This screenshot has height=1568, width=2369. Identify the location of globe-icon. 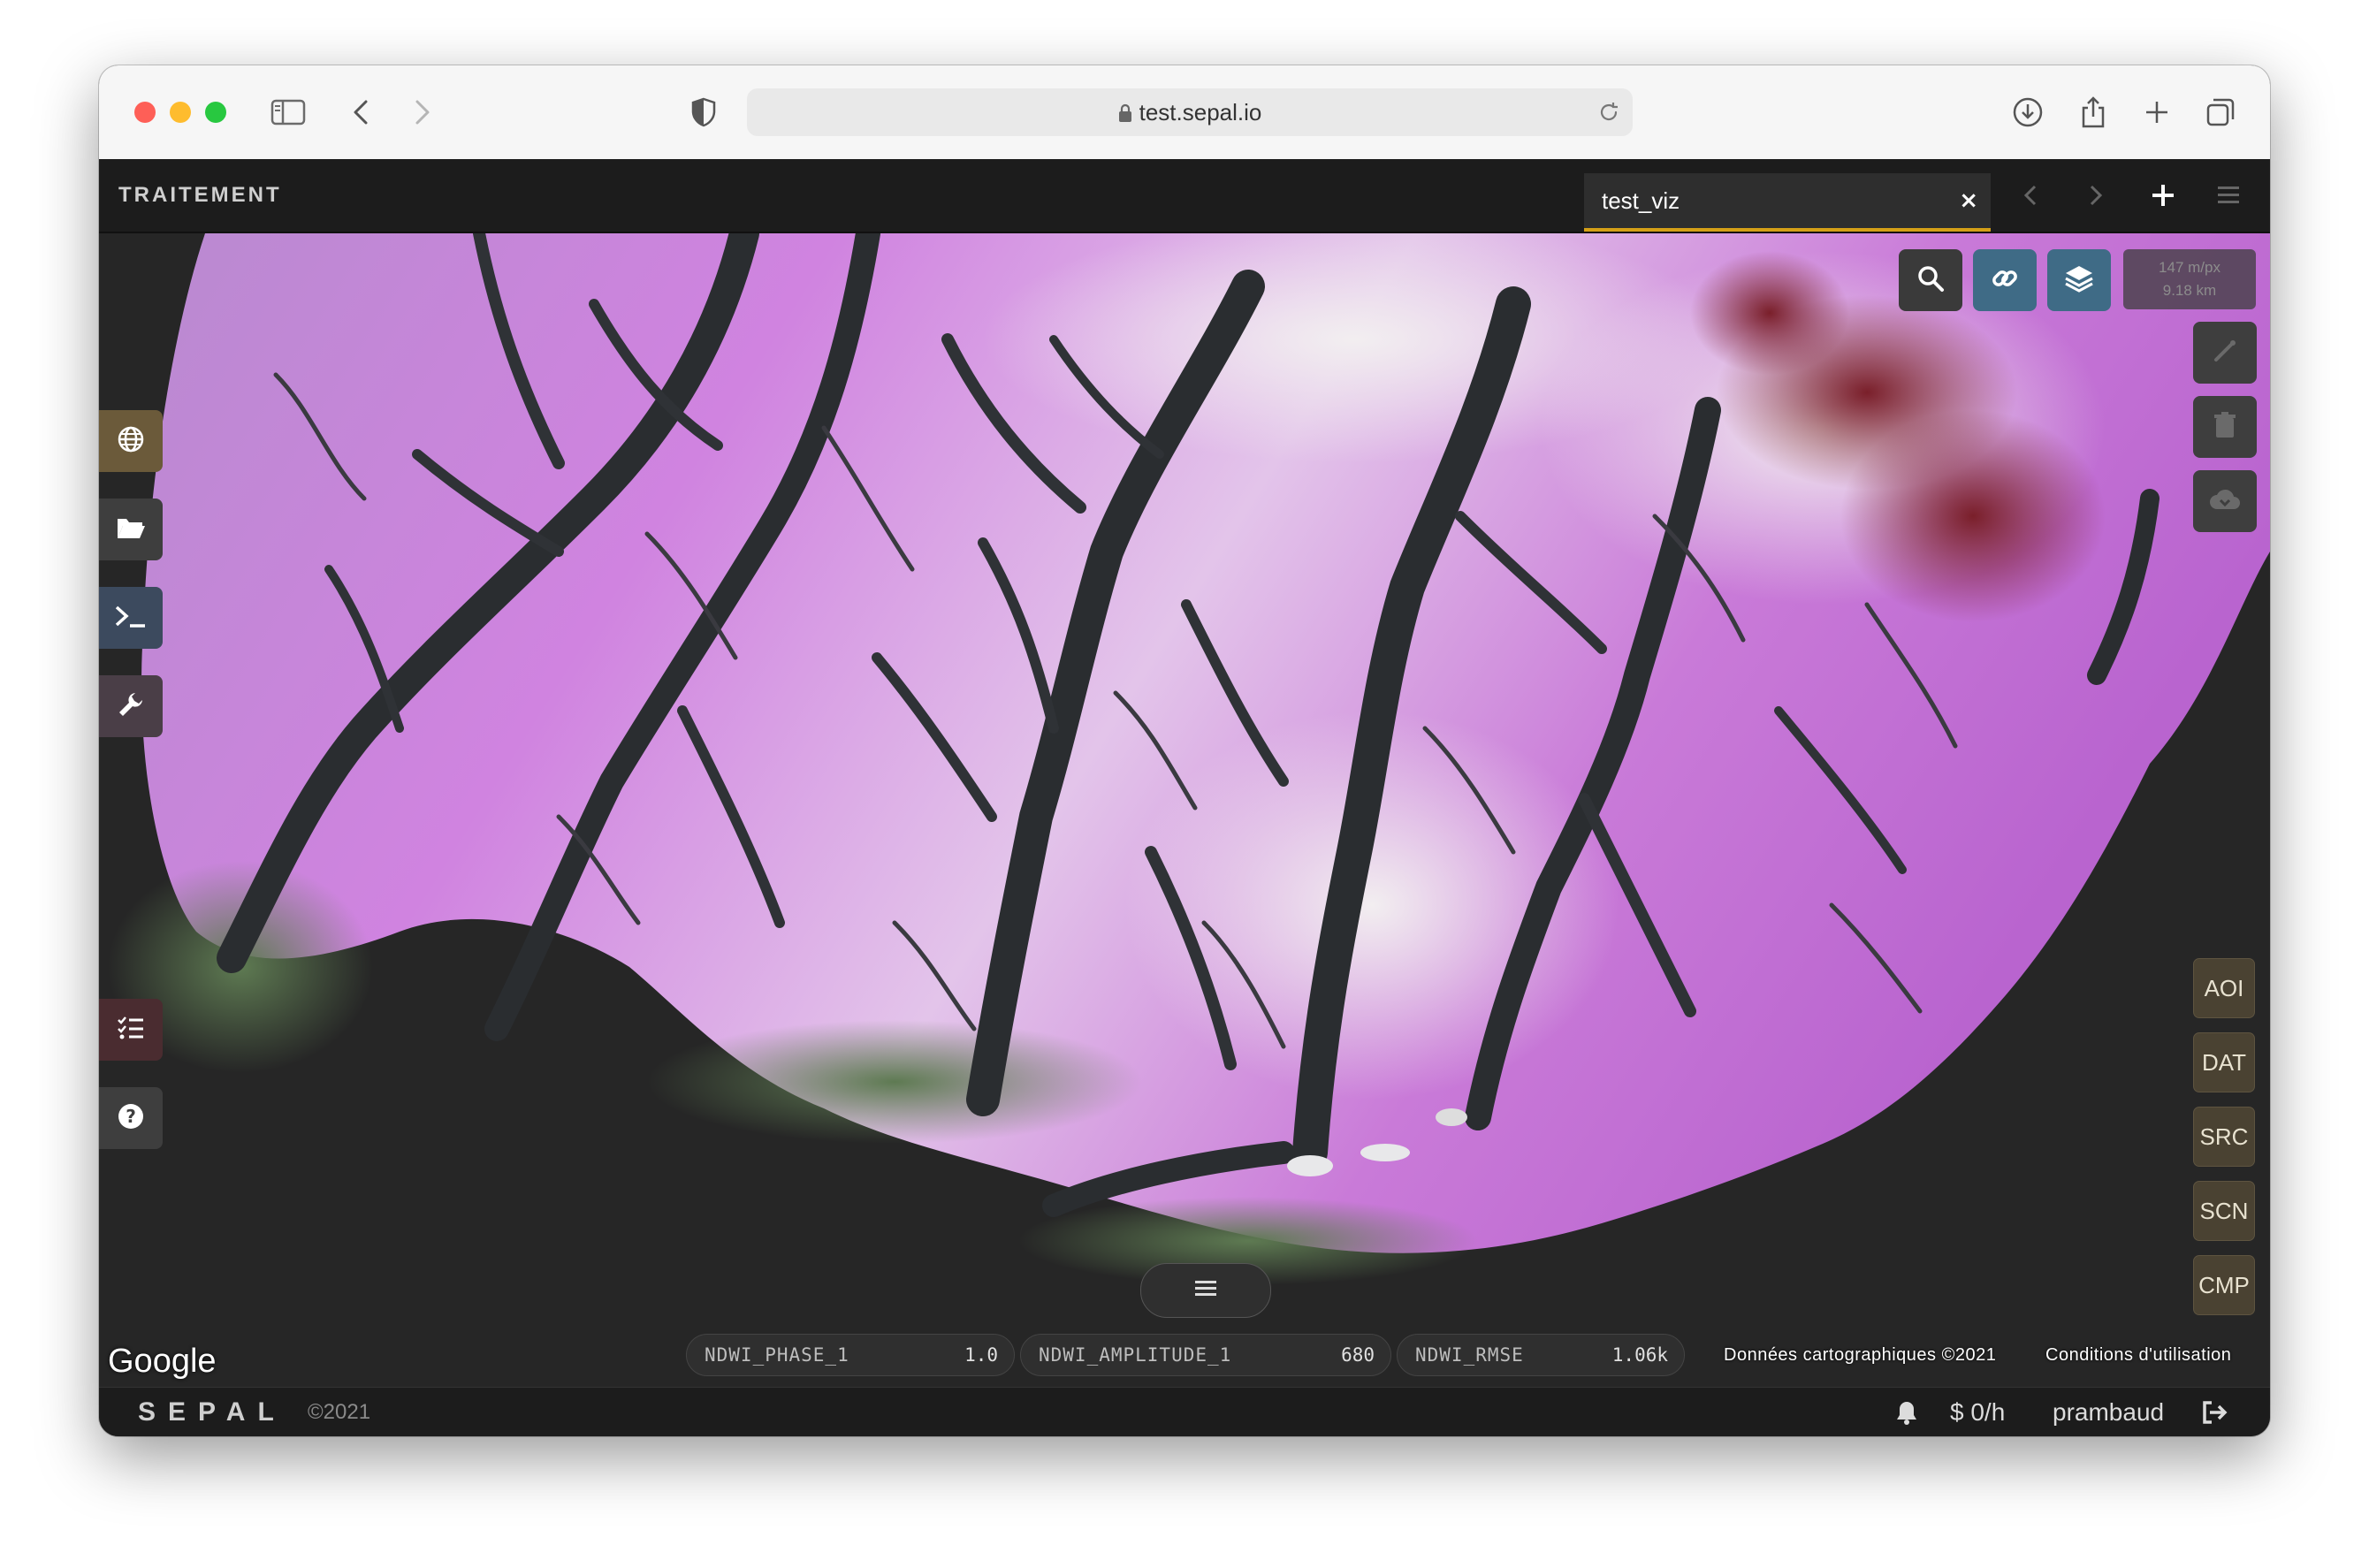
(131, 441).